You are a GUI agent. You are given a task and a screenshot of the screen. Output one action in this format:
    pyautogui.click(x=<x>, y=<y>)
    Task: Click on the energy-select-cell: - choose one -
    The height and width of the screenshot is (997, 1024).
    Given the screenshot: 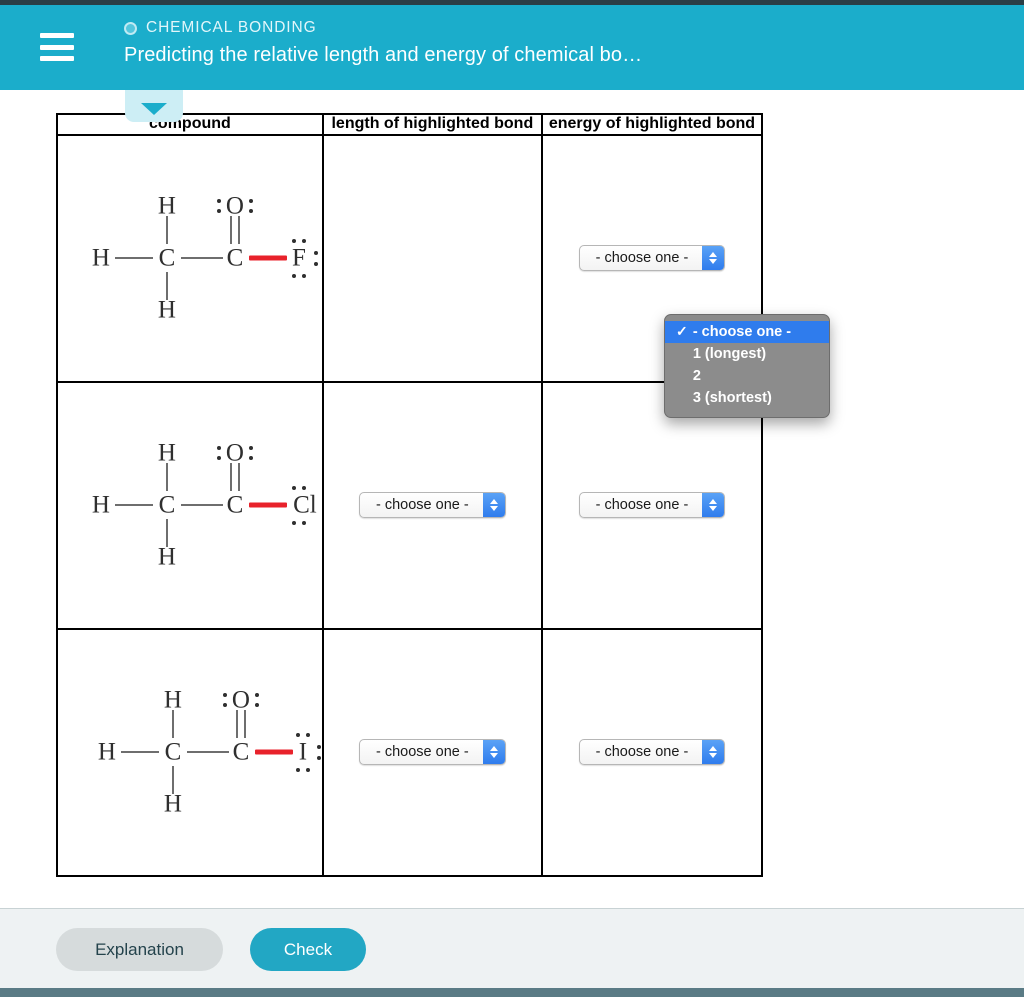 What is the action you would take?
    pyautogui.click(x=652, y=505)
    